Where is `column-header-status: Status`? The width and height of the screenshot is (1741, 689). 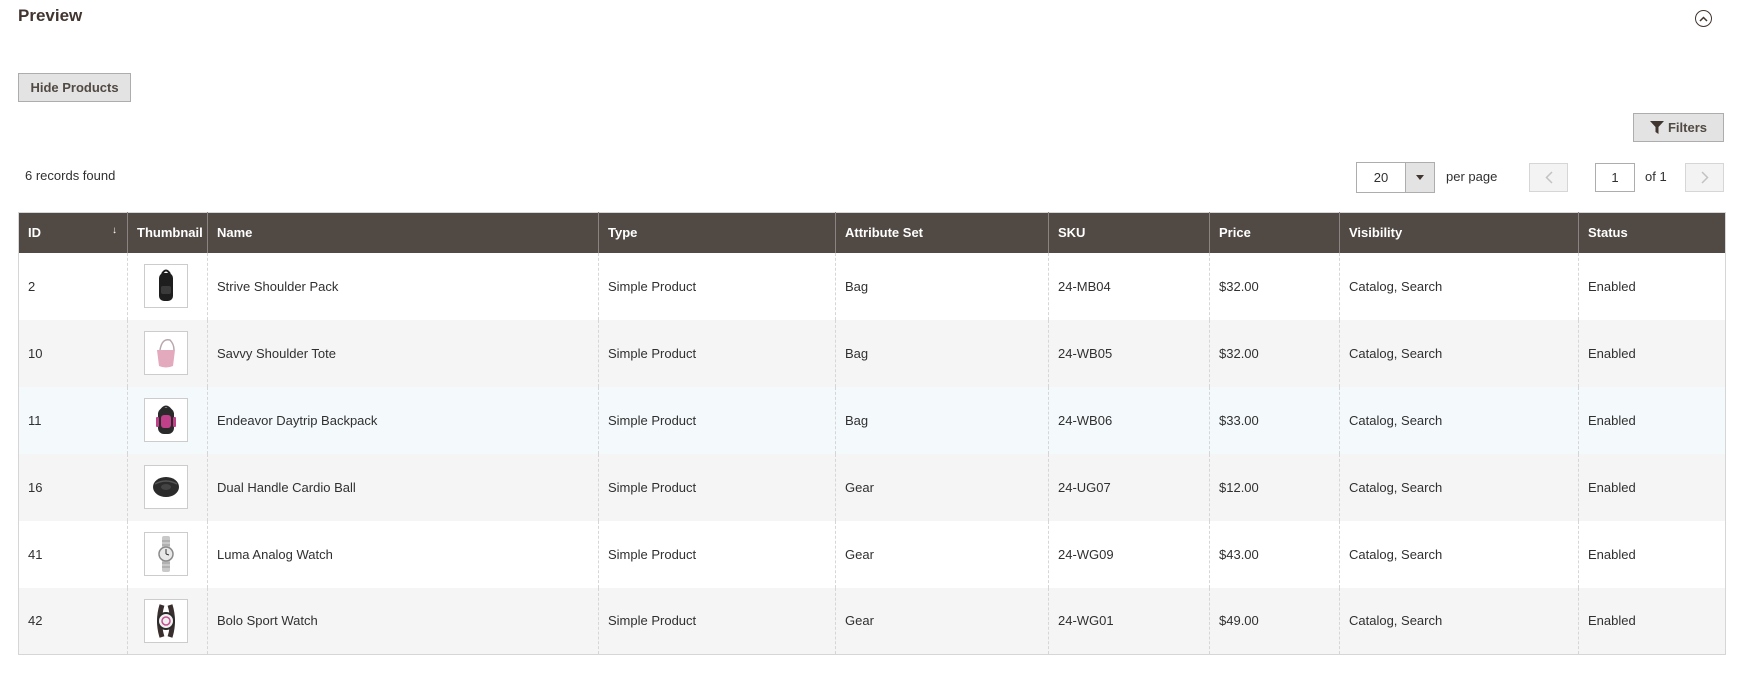
column-header-status: Status is located at coordinates (1652, 232).